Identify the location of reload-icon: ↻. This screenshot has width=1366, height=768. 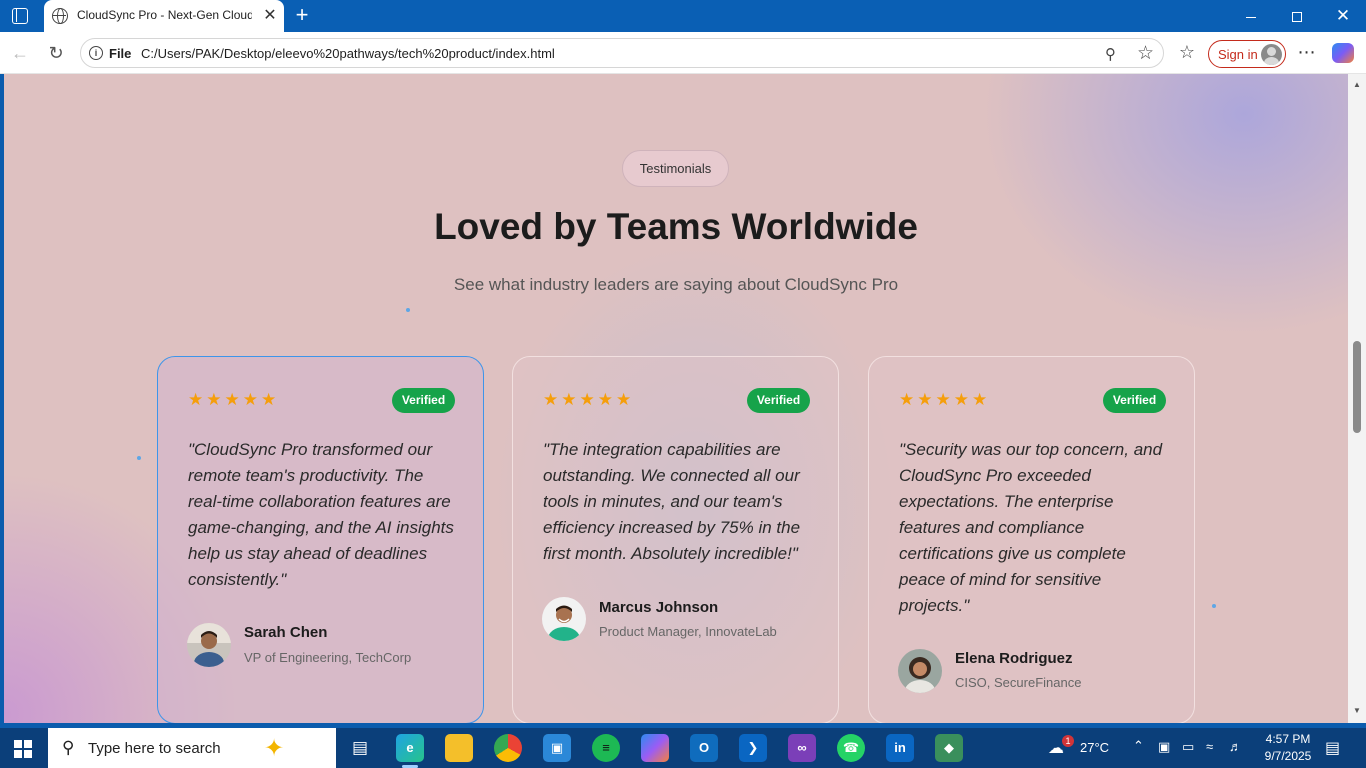
(56, 53).